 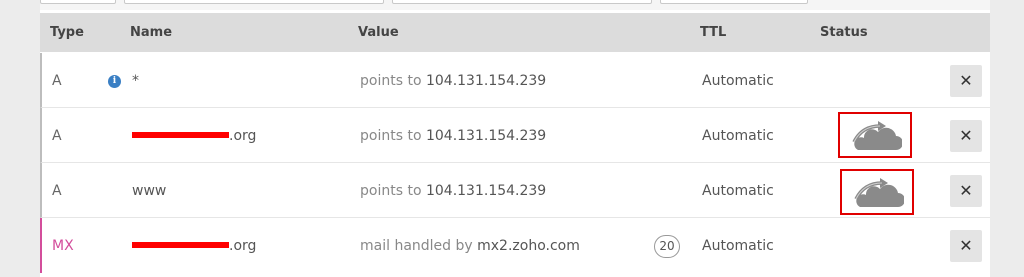 What do you see at coordinates (378, 32) in the screenshot?
I see `header-value: Value` at bounding box center [378, 32].